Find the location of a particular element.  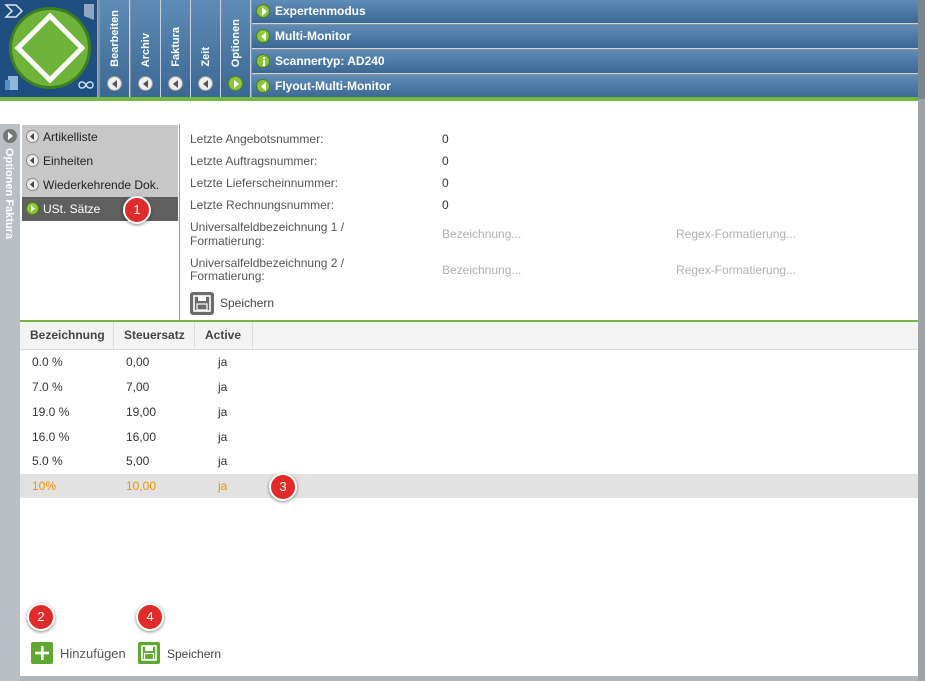

table-row: 0.0 % 0,00 ja is located at coordinates (469, 362).